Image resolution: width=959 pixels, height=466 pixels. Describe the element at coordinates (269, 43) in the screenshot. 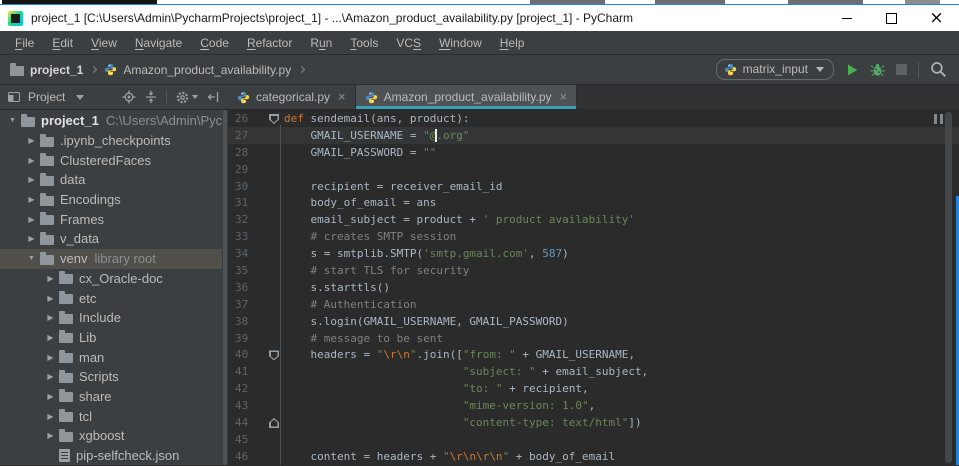

I see `menu-refactor: Refactor` at that location.